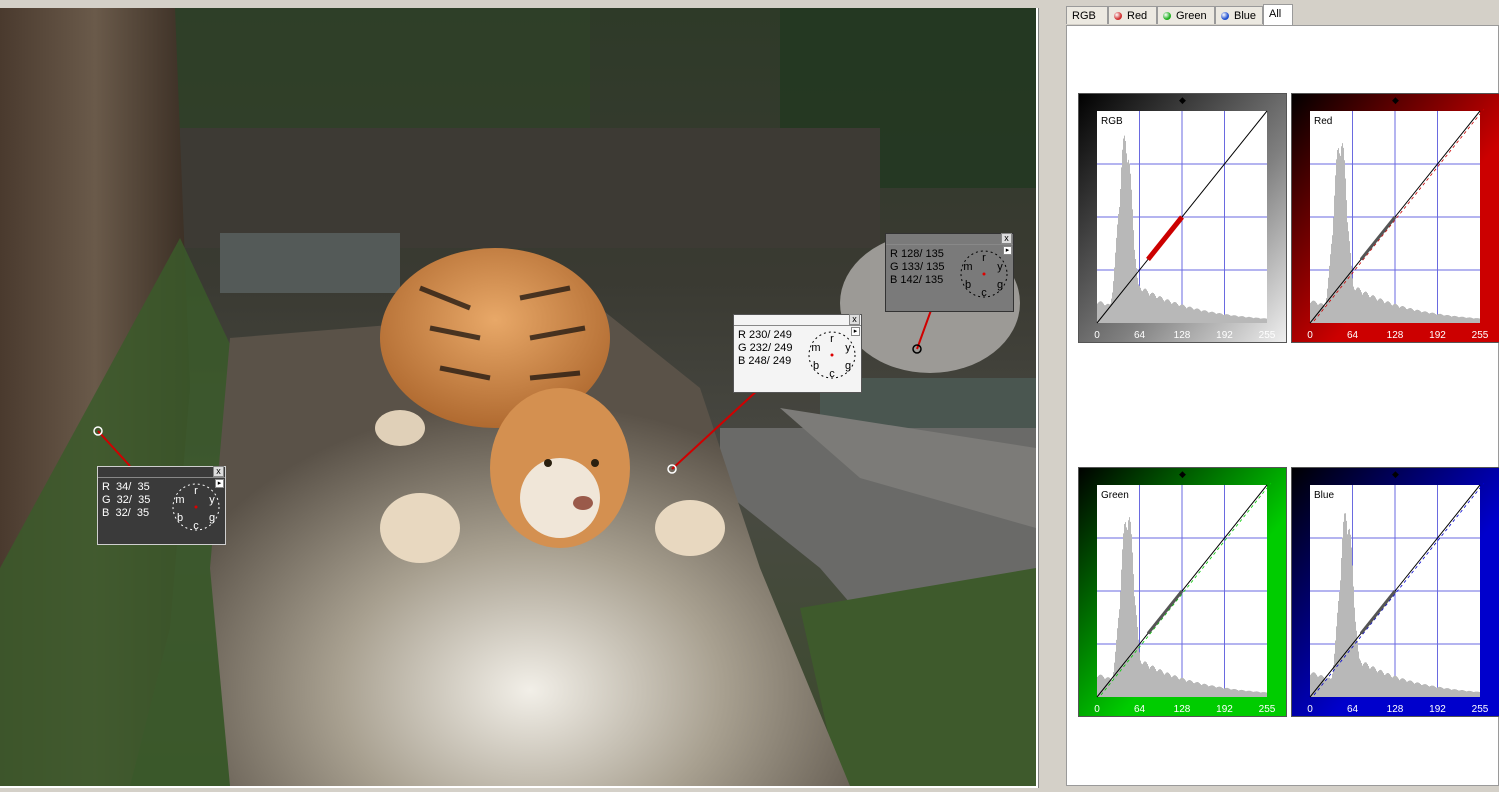  I want to click on histogram-title: Red, so click(1323, 121).